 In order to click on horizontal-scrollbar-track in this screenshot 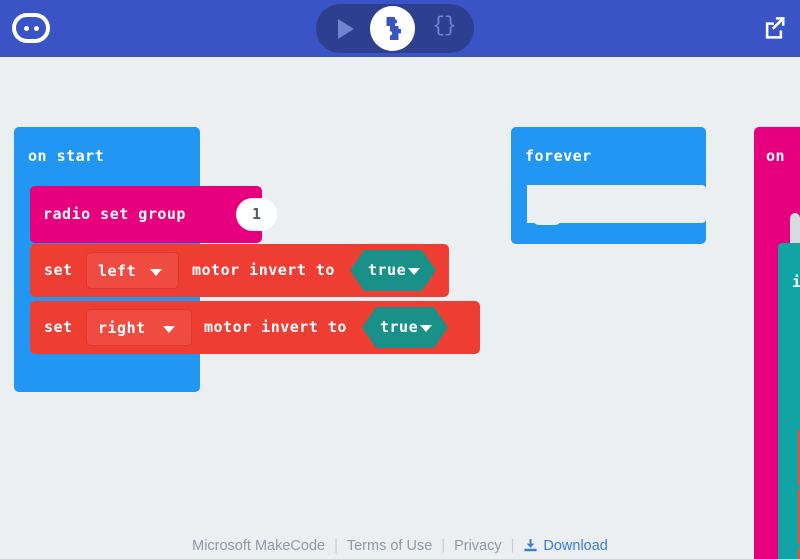, I will do `click(400, 519)`.